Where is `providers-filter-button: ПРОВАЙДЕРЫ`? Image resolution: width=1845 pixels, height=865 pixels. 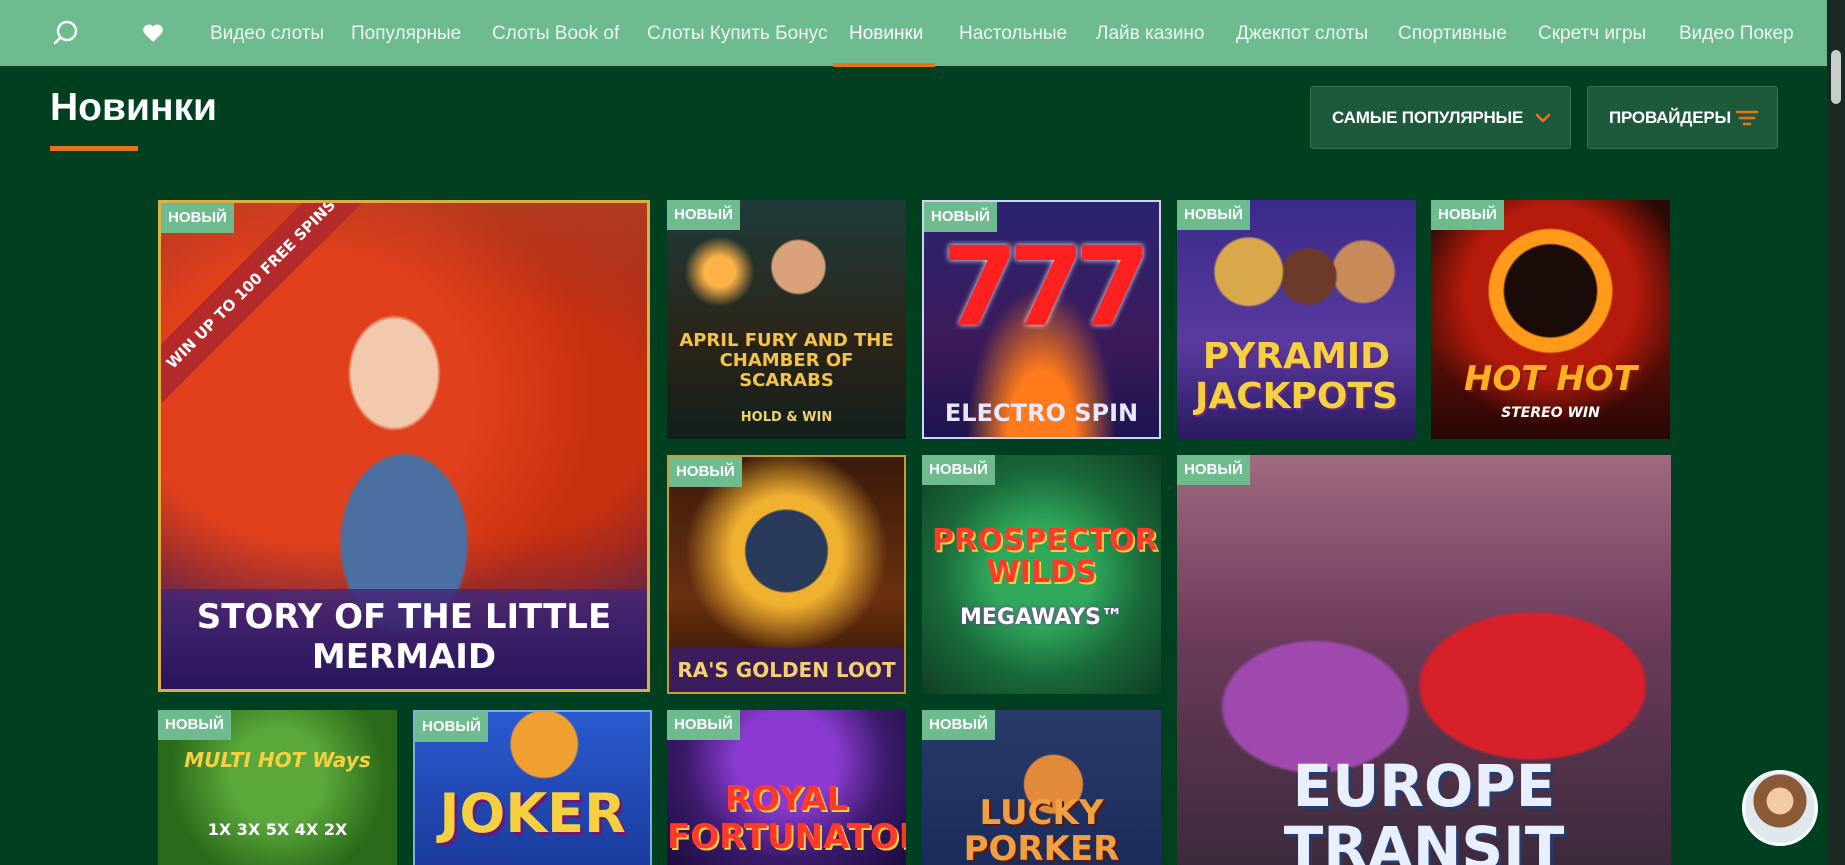
providers-filter-button: ПРОВАЙДЕРЫ is located at coordinates (1682, 117).